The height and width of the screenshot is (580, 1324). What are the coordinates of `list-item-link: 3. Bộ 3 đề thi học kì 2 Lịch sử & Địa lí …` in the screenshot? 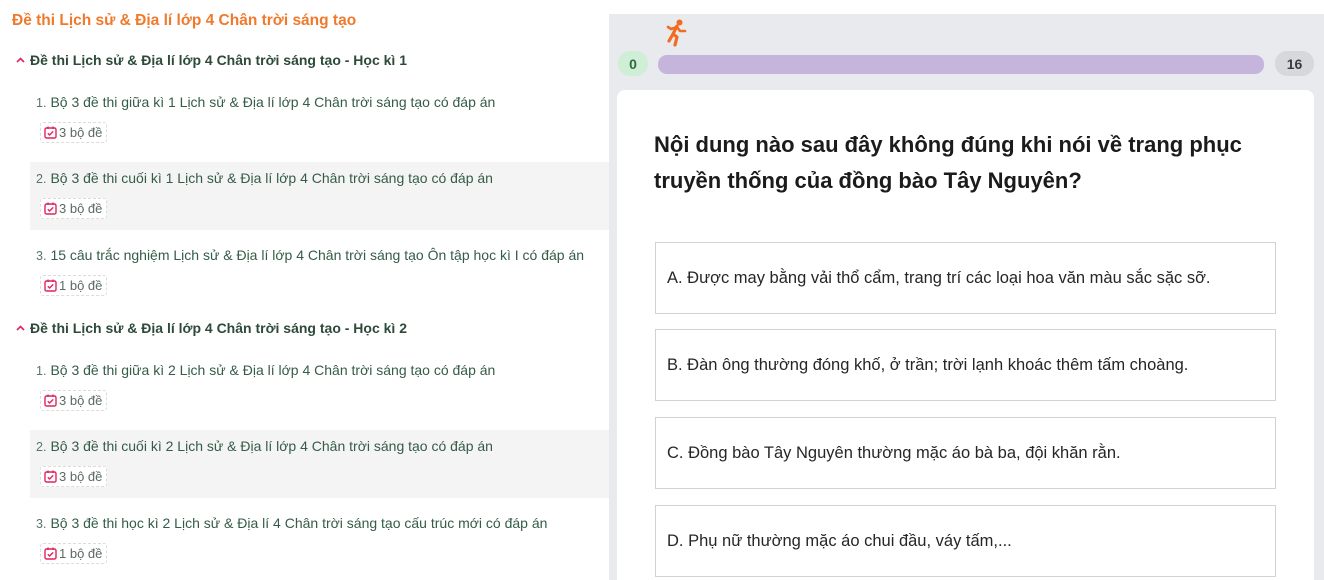 It's located at (291, 523).